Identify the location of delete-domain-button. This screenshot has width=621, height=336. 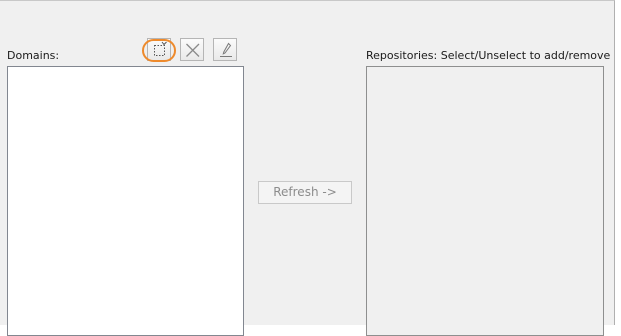
(192, 49).